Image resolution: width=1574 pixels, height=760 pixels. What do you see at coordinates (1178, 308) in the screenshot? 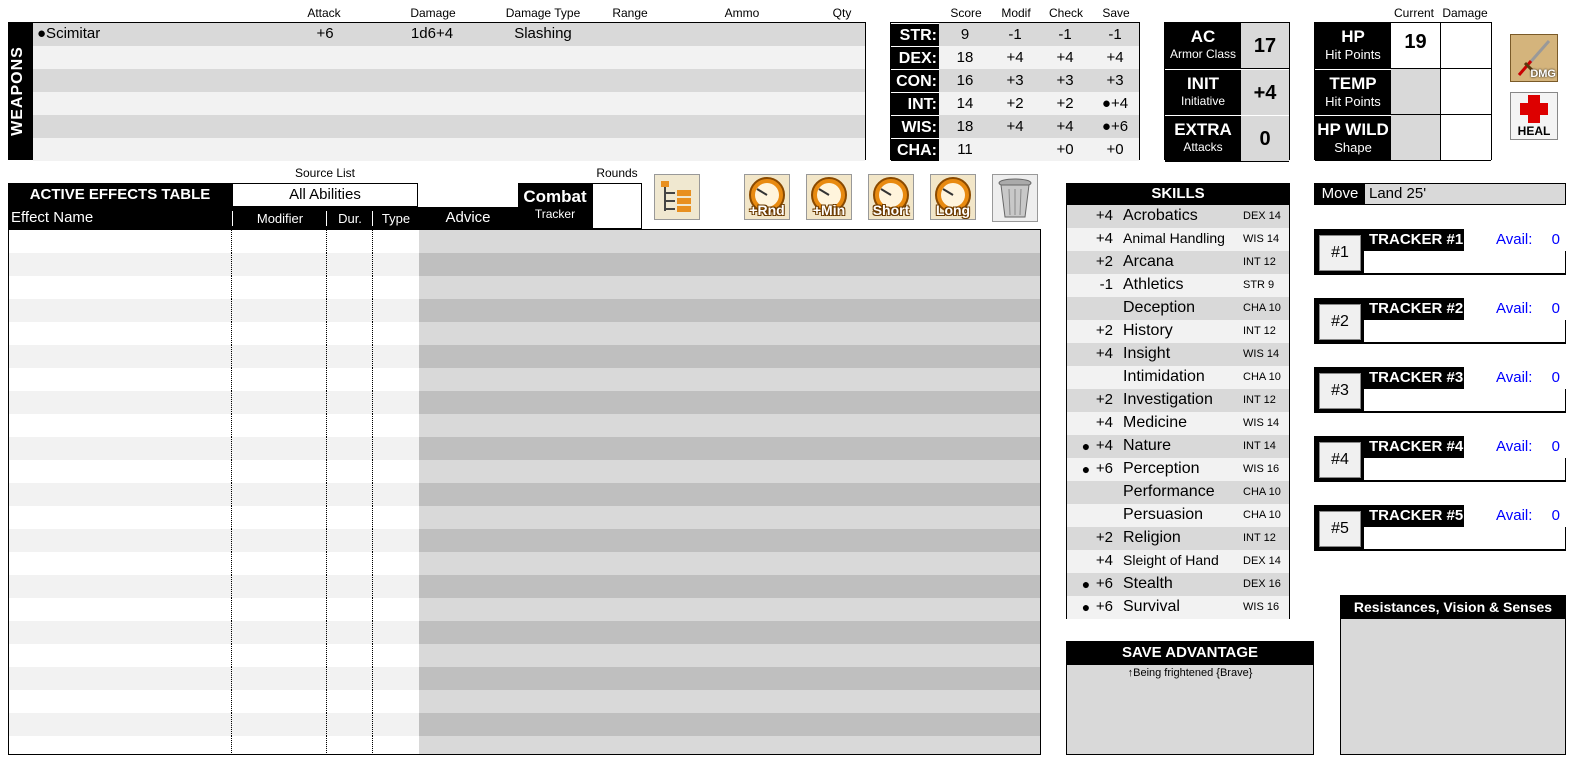
I see `skill-row: Deception CHA 10` at bounding box center [1178, 308].